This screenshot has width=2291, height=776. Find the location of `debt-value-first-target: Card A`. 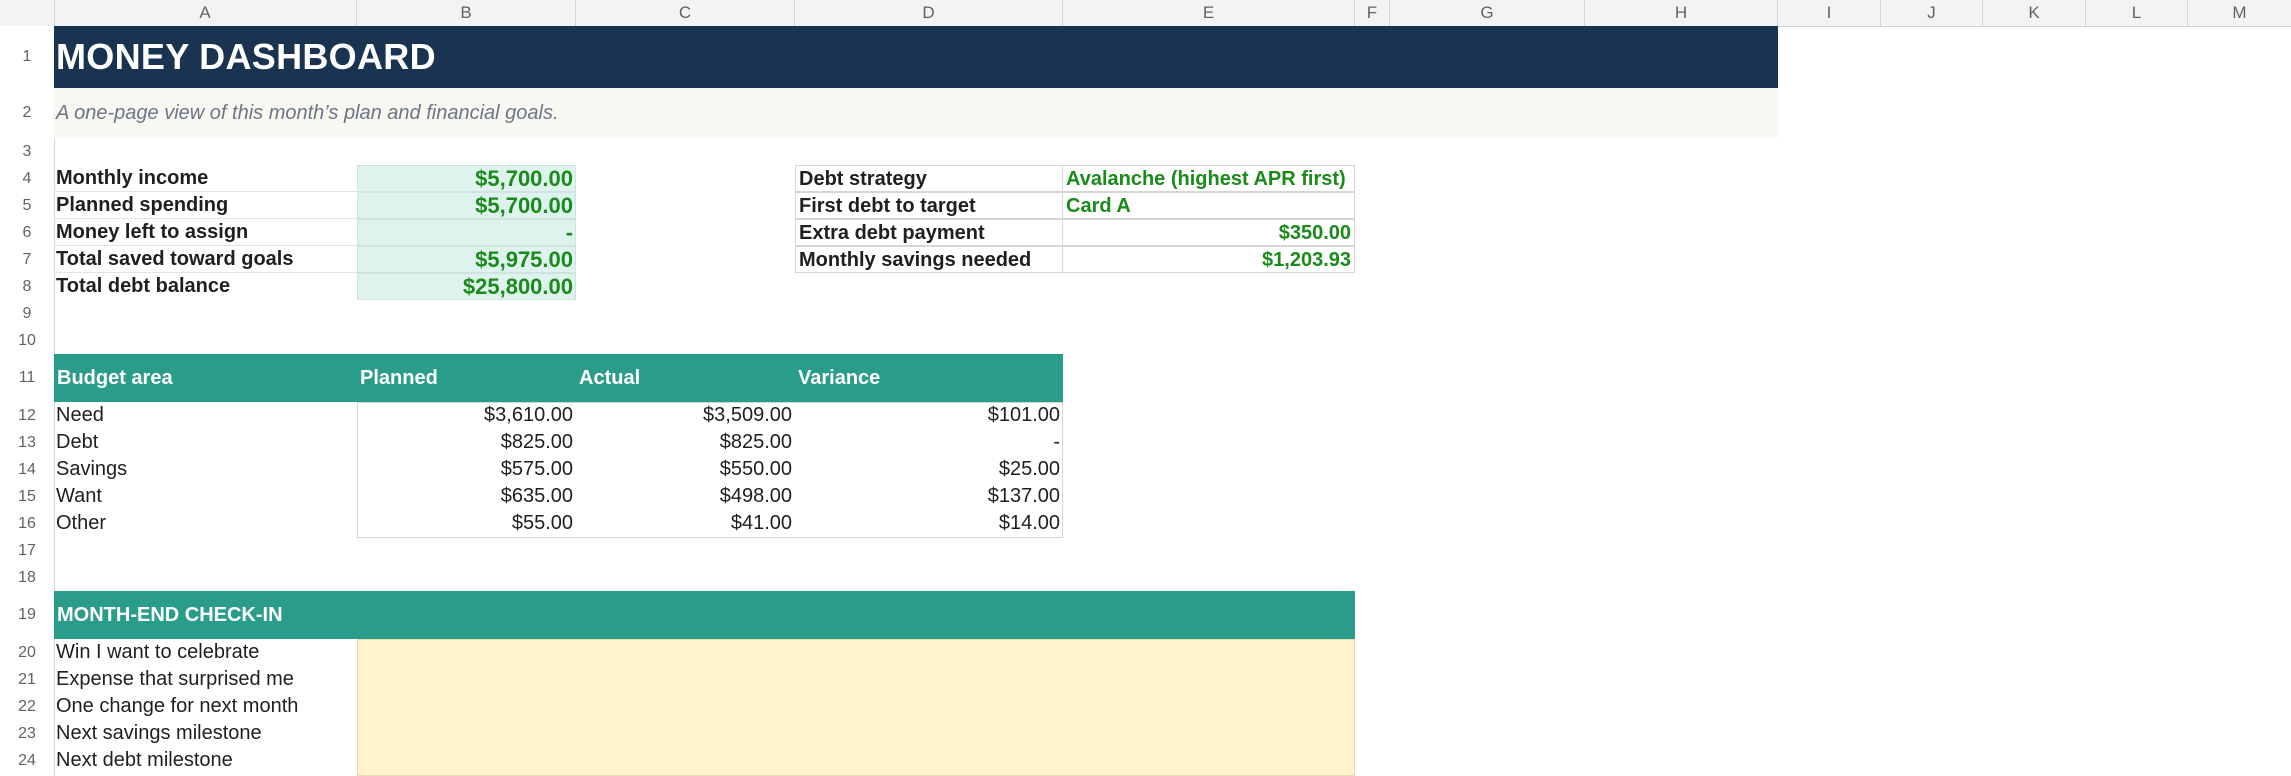

debt-value-first-target: Card A is located at coordinates (1208, 205).